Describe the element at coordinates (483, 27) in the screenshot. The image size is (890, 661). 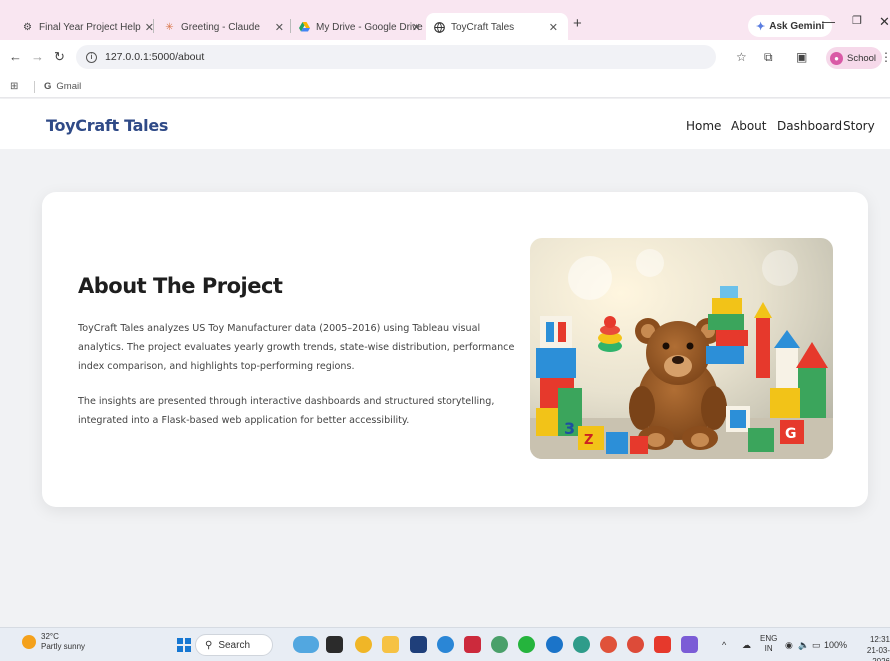
I see `tab-title: ToyCraft Tales` at that location.